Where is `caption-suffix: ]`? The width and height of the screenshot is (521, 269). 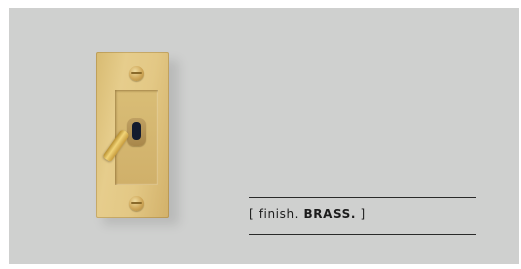
caption-suffix: ] is located at coordinates (361, 214).